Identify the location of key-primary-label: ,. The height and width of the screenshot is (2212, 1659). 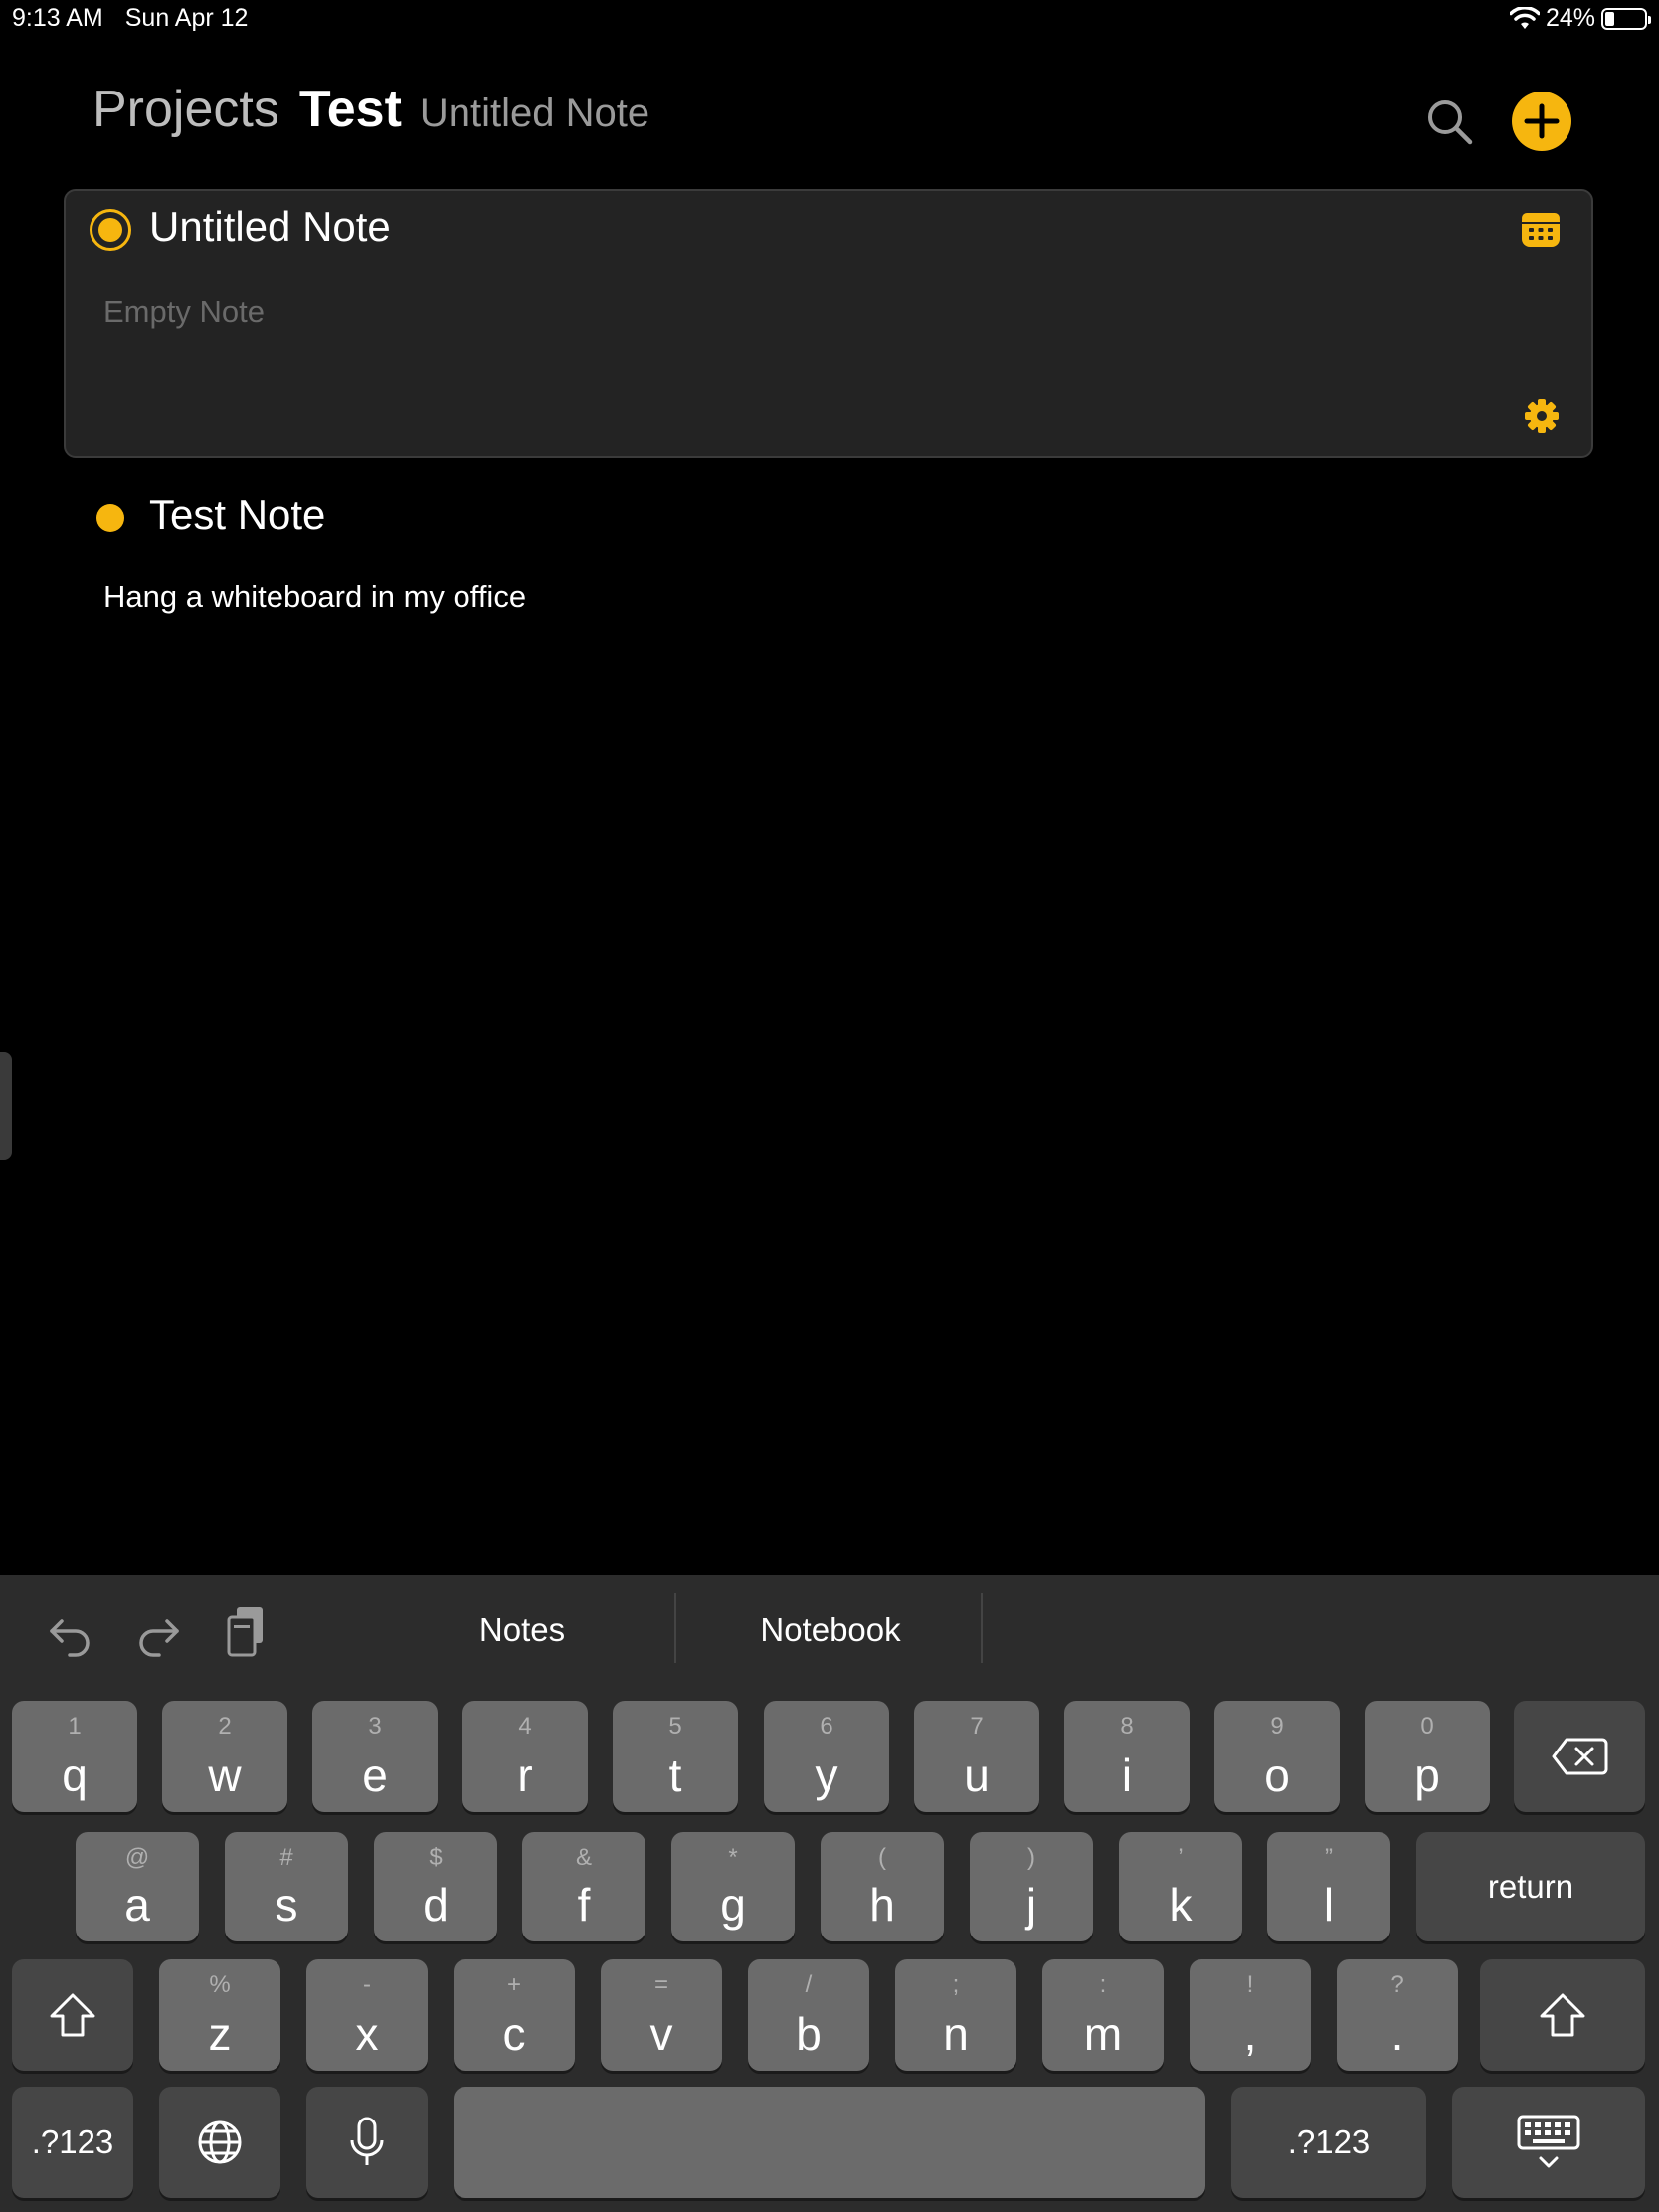
(1250, 2034).